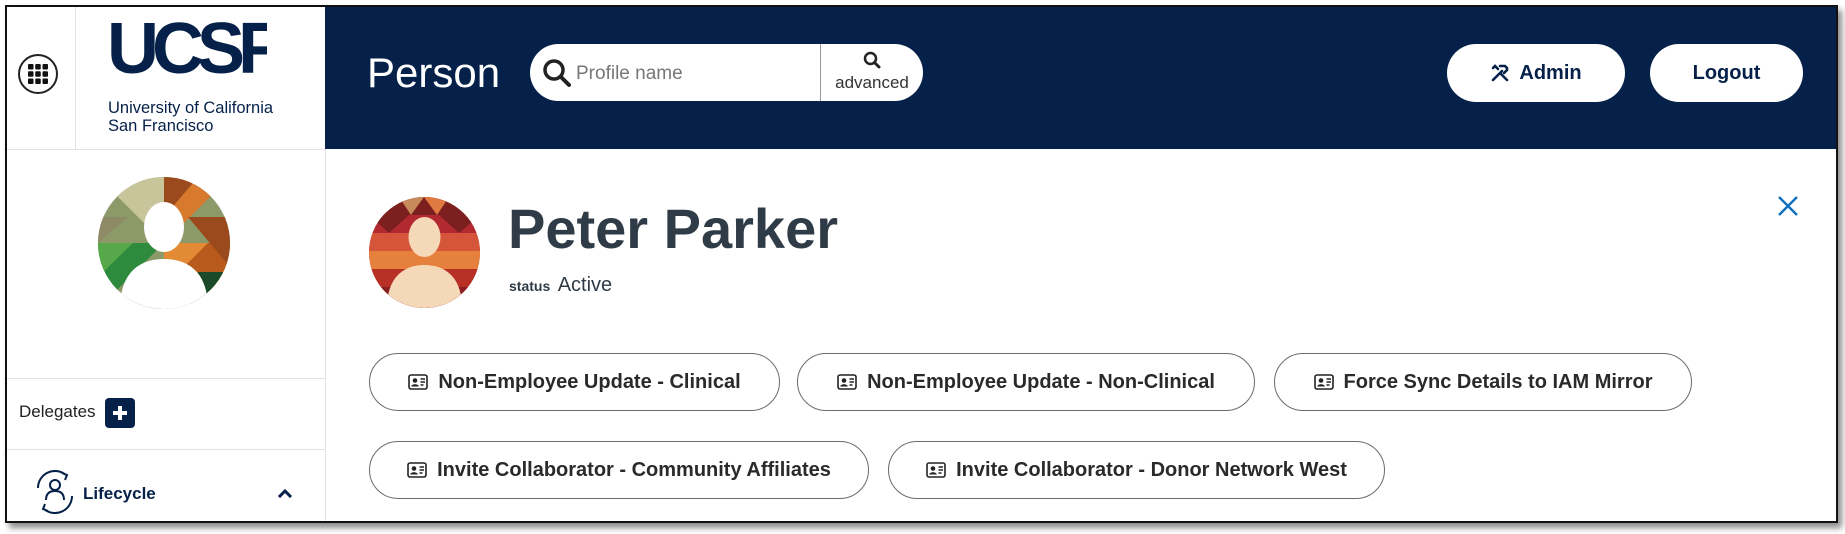 Image resolution: width=1845 pixels, height=534 pixels. What do you see at coordinates (187, 51) in the screenshot?
I see `ucsf-logo-text: UCSF` at bounding box center [187, 51].